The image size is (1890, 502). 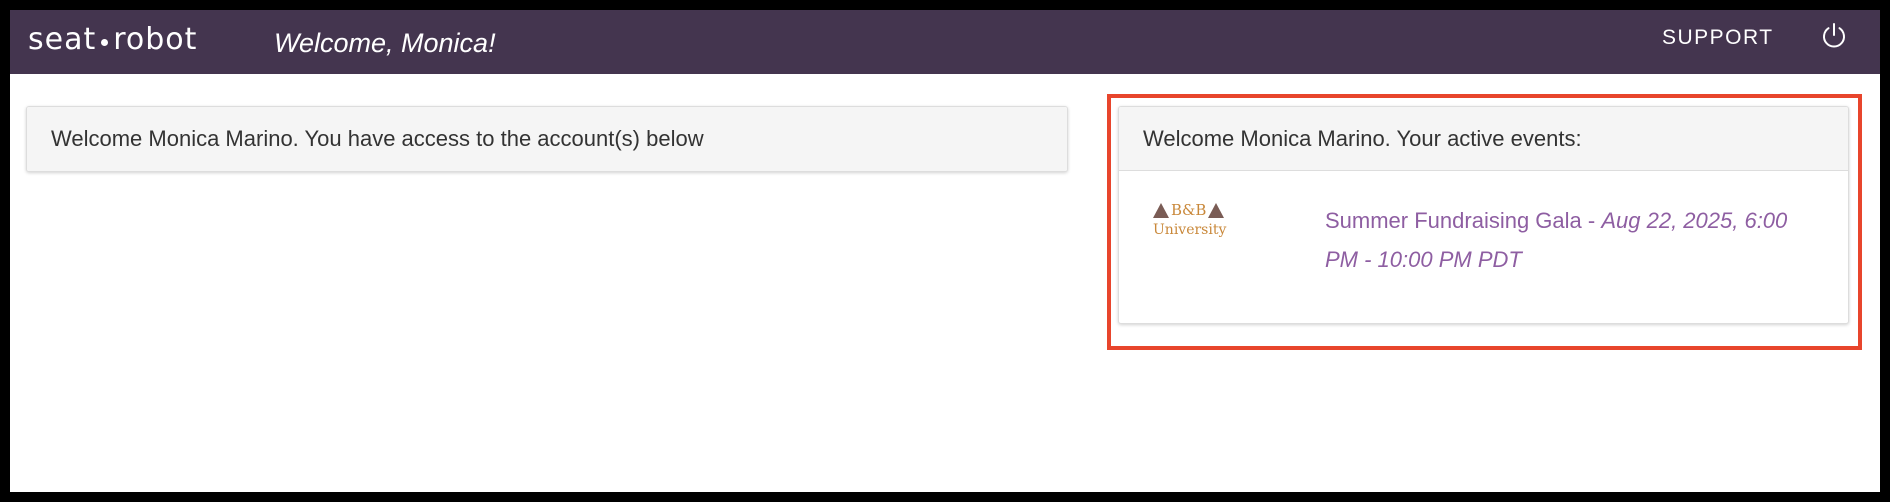 What do you see at coordinates (1193, 221) in the screenshot?
I see `event-logo: B&B University` at bounding box center [1193, 221].